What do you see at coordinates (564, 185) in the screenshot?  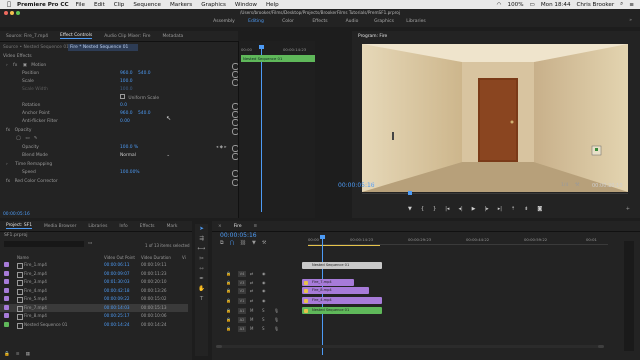 I see `resolution-select: 1/4` at bounding box center [564, 185].